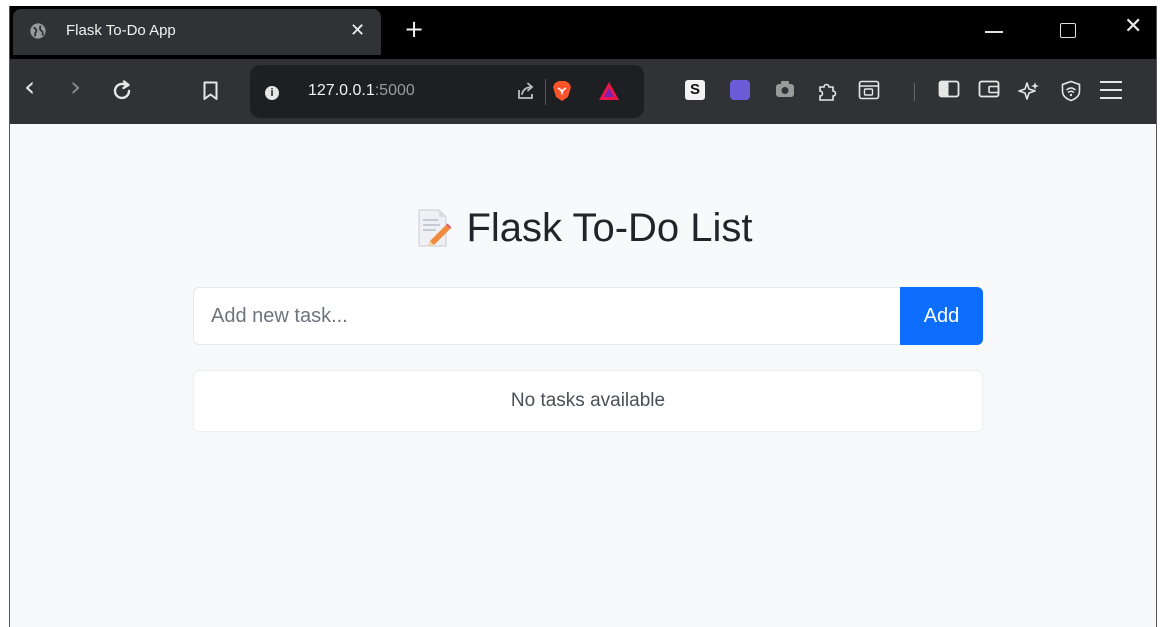 This screenshot has height=627, width=1166. I want to click on tab-close-icon: ✕, so click(357, 31).